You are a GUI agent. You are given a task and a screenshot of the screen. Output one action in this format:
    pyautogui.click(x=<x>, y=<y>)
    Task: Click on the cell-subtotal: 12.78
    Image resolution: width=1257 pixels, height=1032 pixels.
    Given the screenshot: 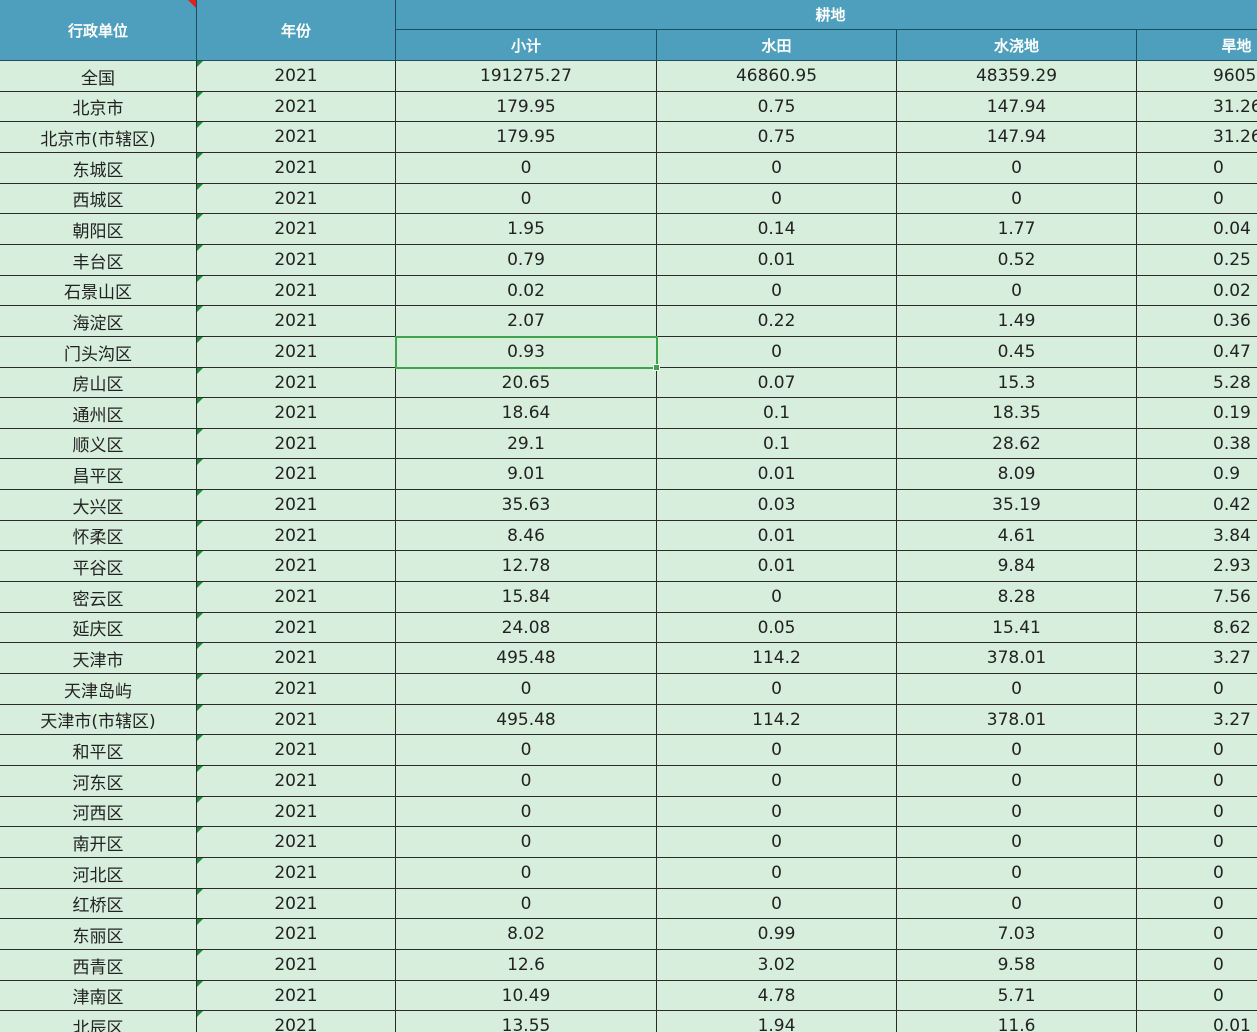 What is the action you would take?
    pyautogui.click(x=526, y=566)
    